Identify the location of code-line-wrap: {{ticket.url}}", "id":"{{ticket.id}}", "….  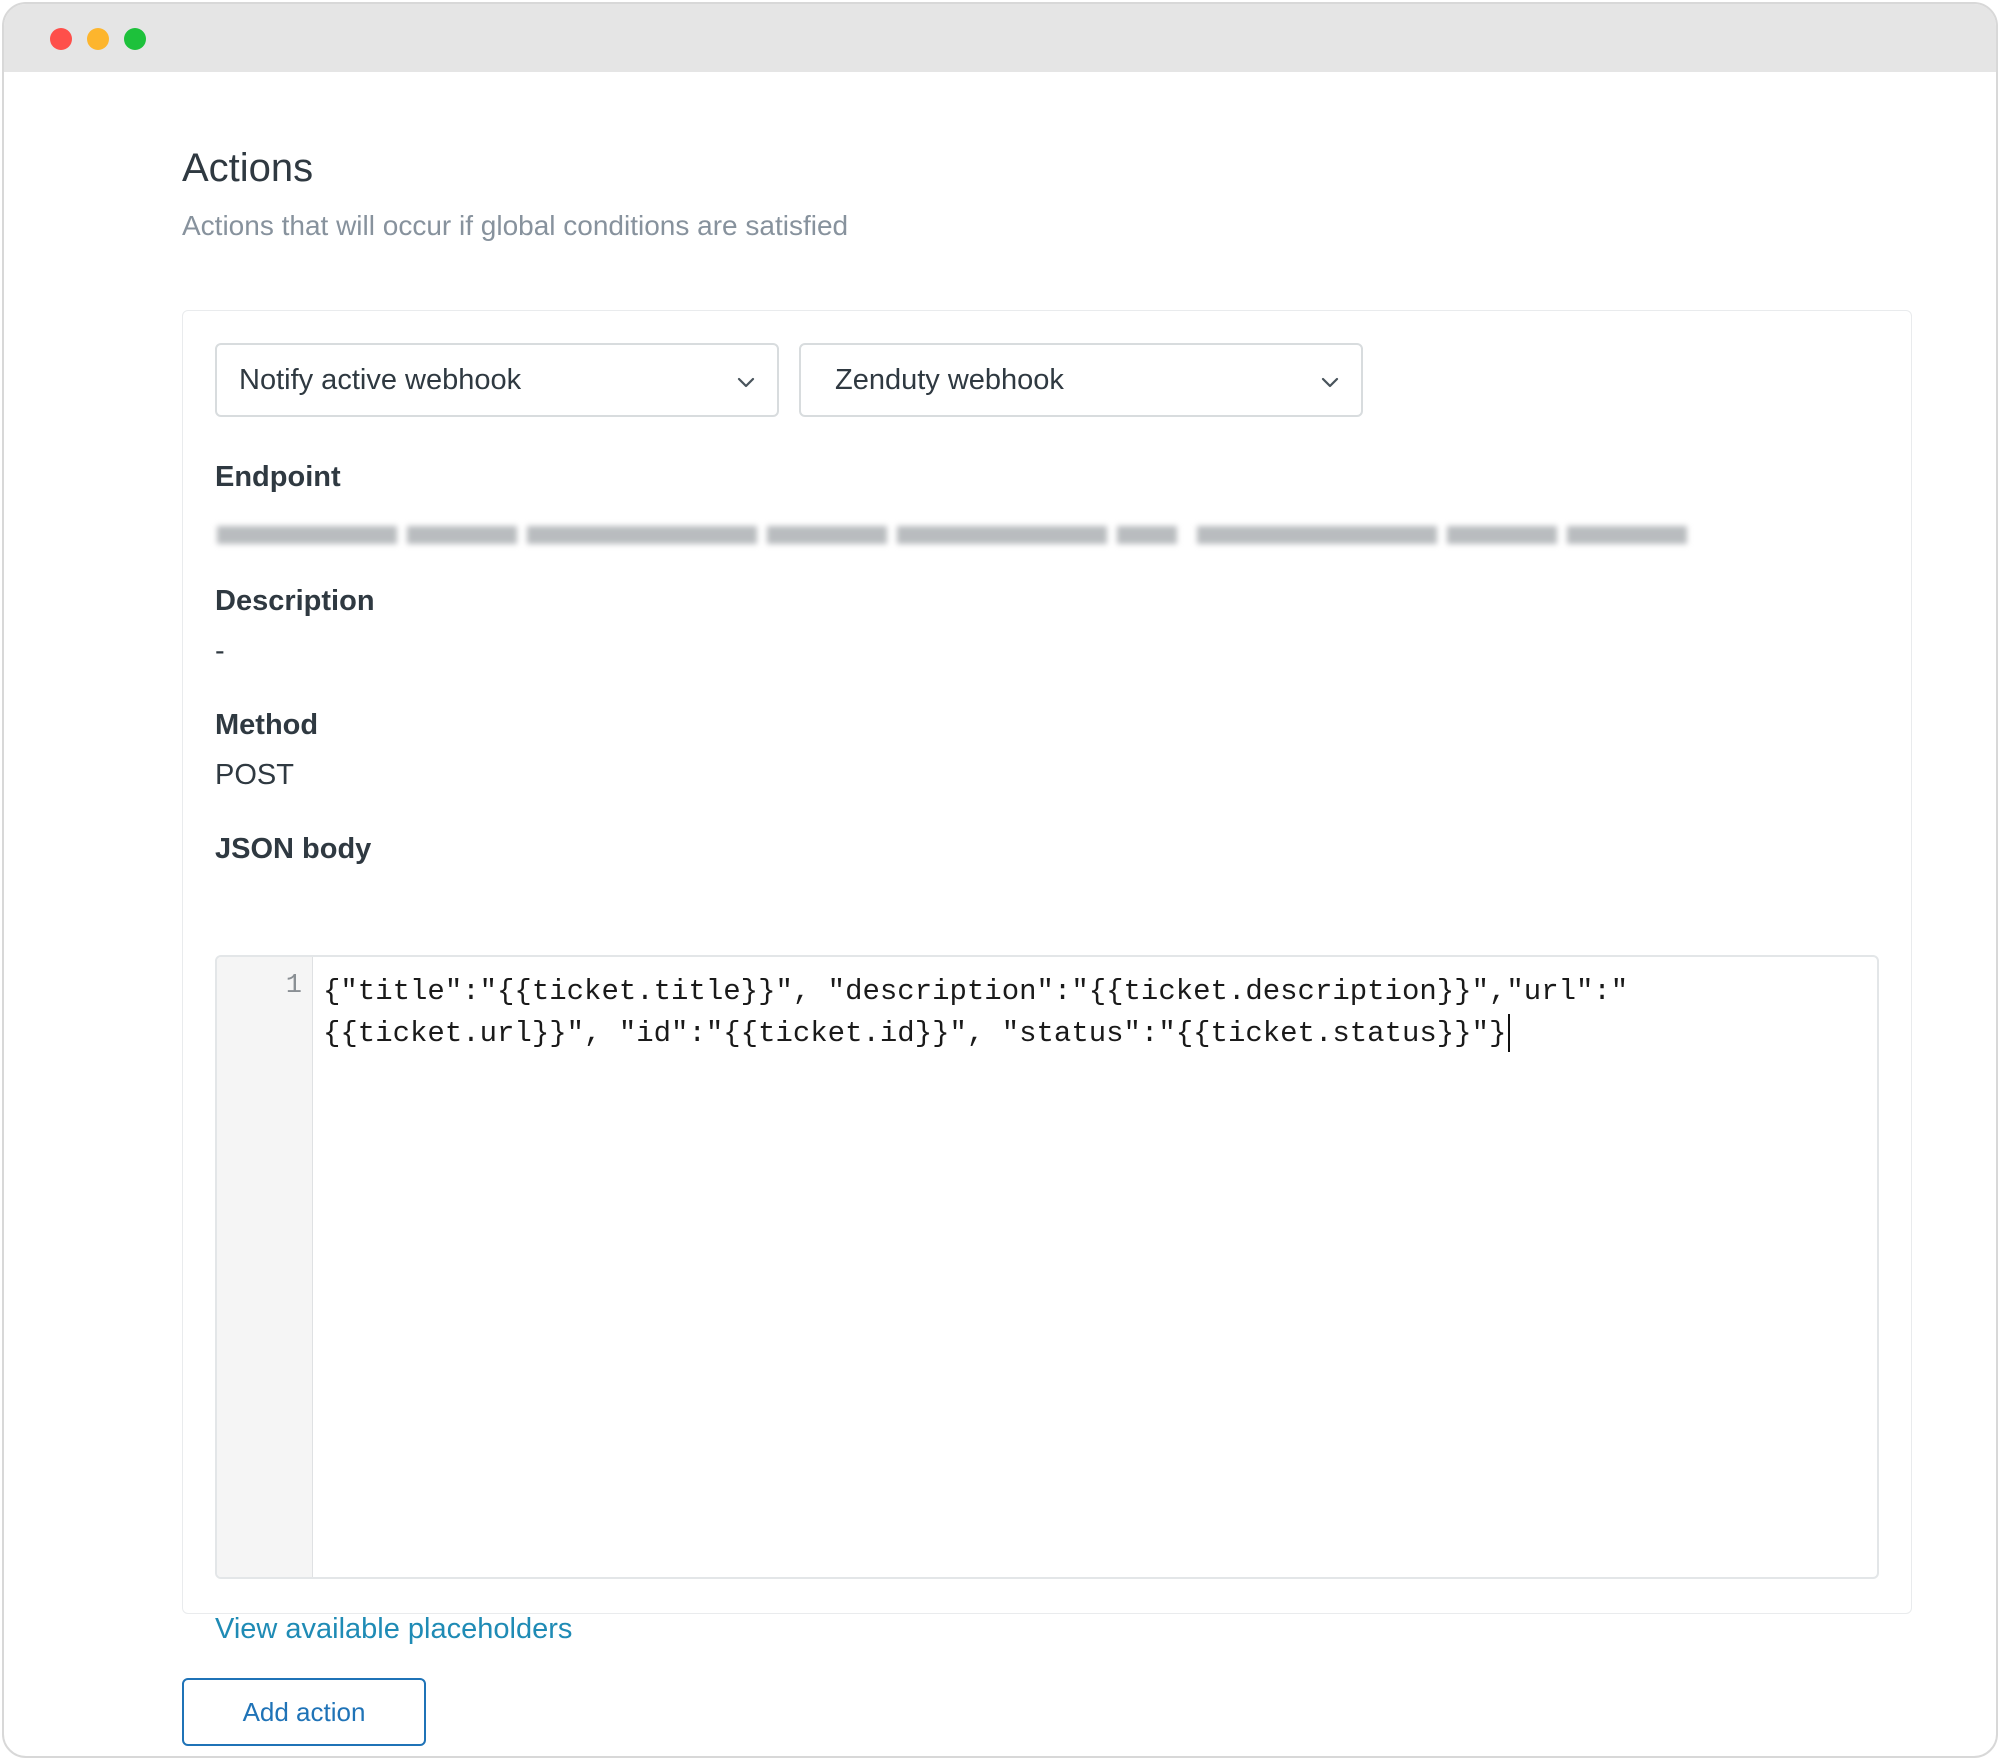
(993, 1034).